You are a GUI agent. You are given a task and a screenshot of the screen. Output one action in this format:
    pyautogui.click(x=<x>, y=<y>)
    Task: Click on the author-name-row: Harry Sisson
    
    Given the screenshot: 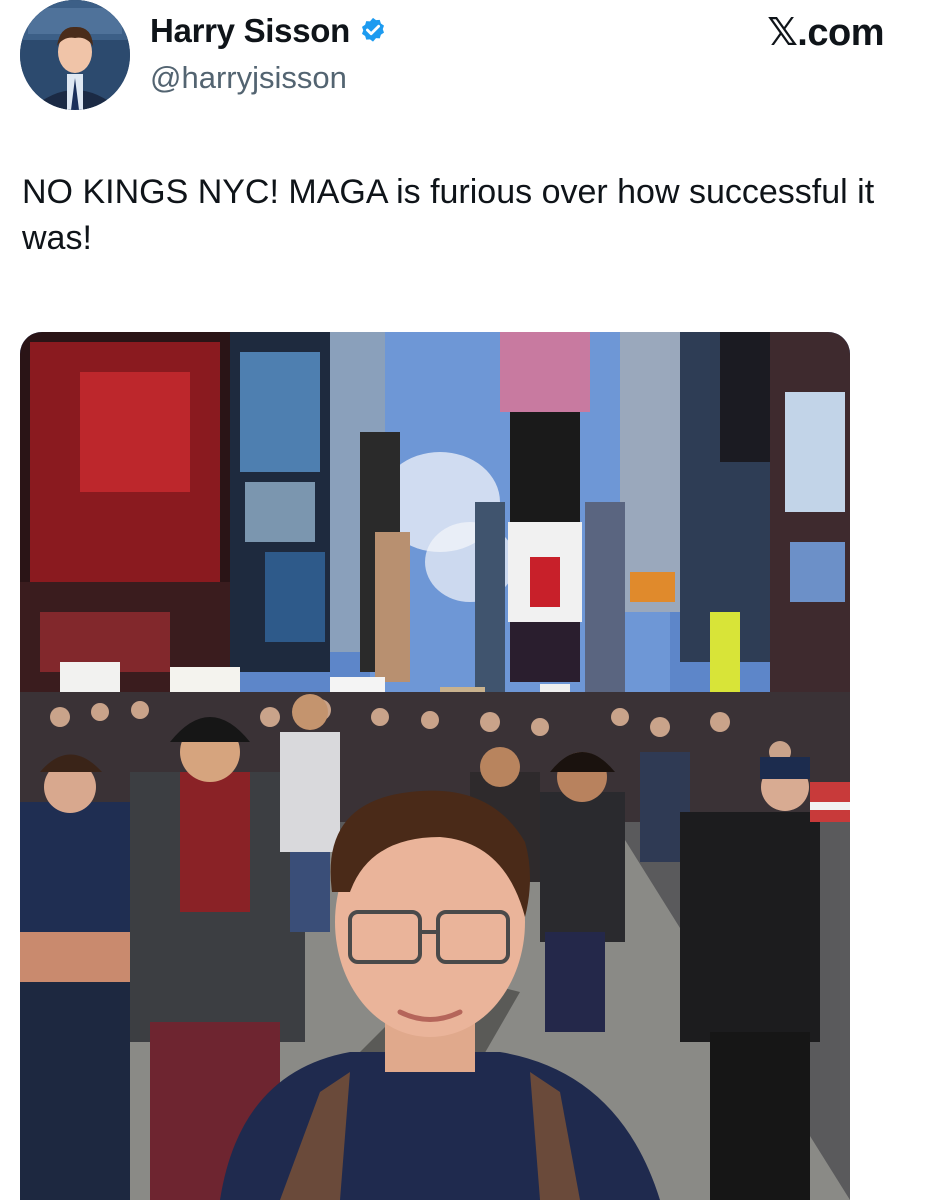 What is the action you would take?
    pyautogui.click(x=269, y=31)
    